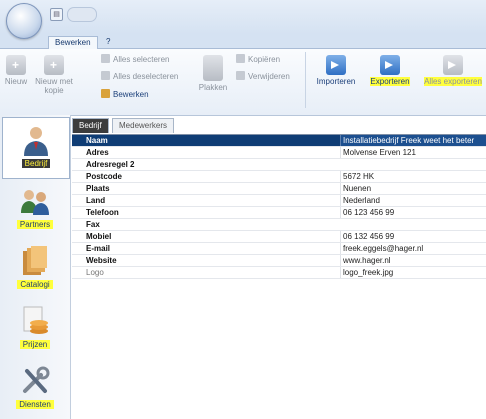 Image resolution: width=486 pixels, height=419 pixels. What do you see at coordinates (413, 248) in the screenshot?
I see `field-value: freek.eggels@hager.nl` at bounding box center [413, 248].